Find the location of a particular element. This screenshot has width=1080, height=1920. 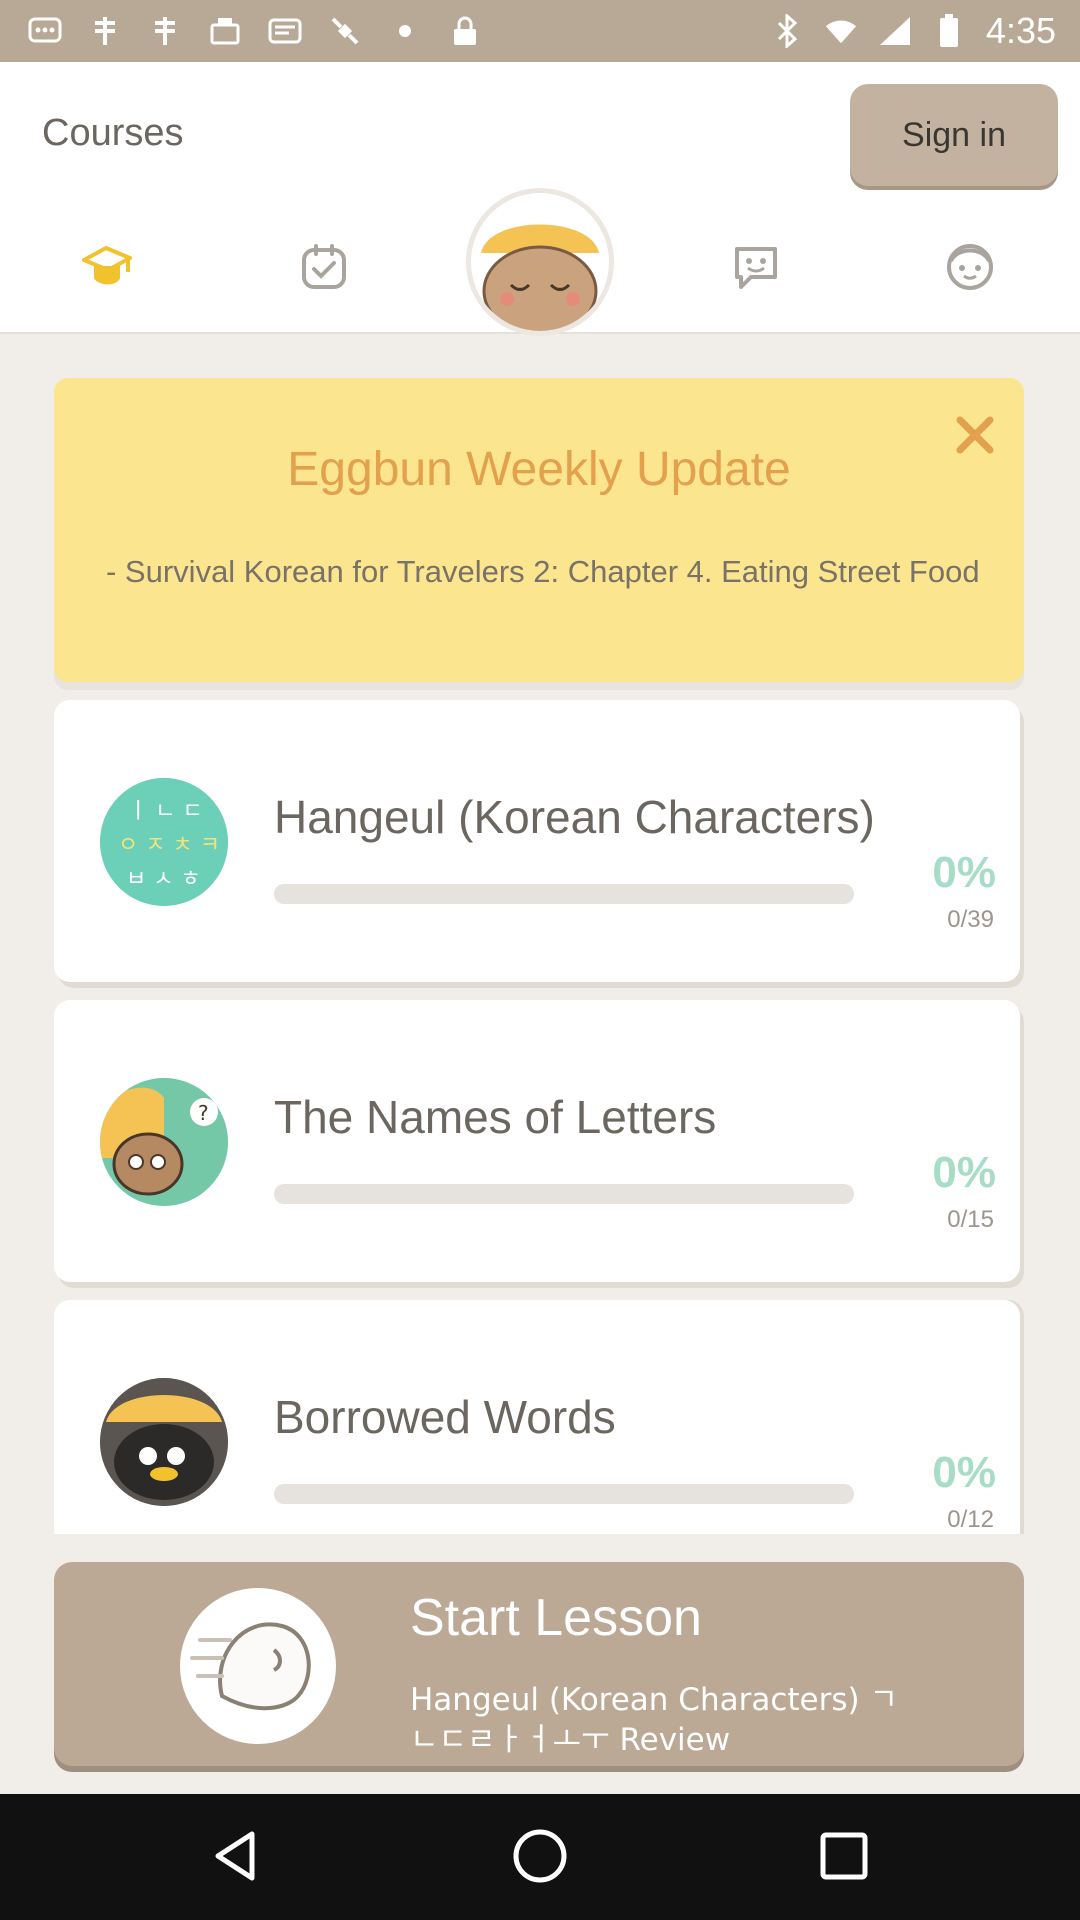

names-of-letters-avatar: ? is located at coordinates (164, 1142).